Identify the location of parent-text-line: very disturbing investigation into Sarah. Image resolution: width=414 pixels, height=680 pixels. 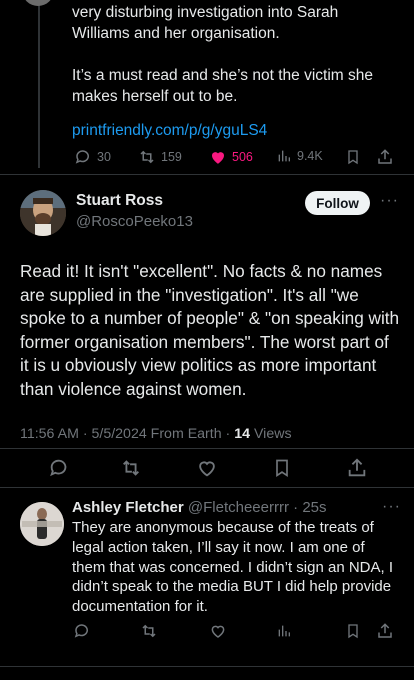
(205, 12).